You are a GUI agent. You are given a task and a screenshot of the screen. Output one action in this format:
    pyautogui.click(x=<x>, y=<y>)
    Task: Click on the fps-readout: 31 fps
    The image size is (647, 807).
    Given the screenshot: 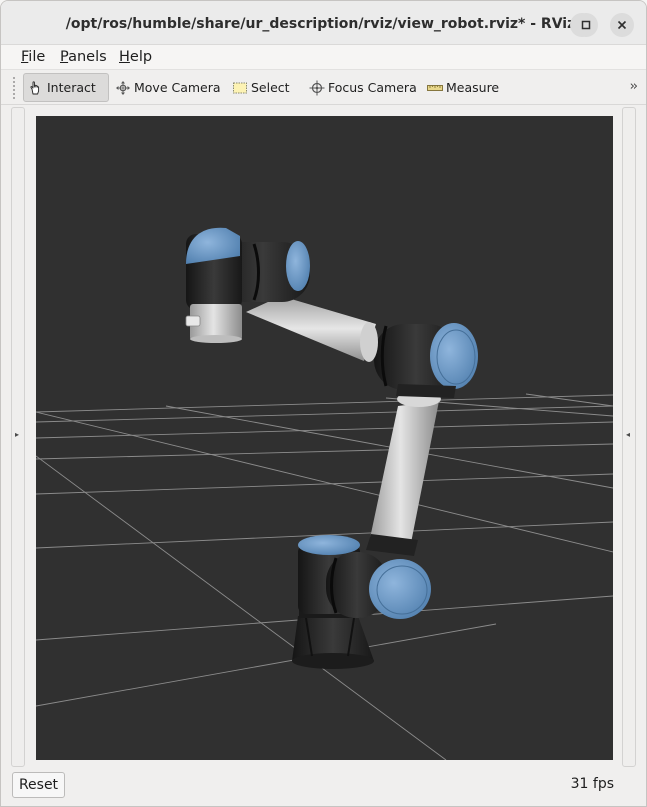 What is the action you would take?
    pyautogui.click(x=592, y=784)
    